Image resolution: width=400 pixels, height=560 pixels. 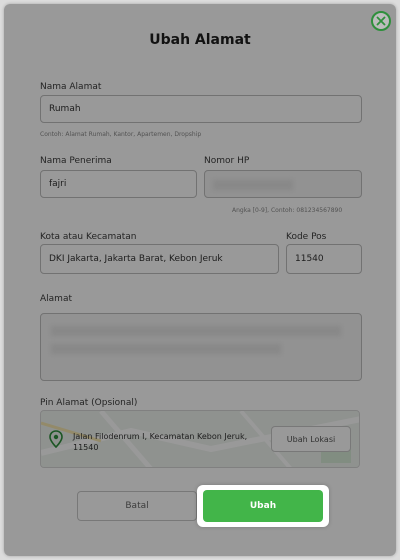 I want to click on address-name-input, so click(x=201, y=109).